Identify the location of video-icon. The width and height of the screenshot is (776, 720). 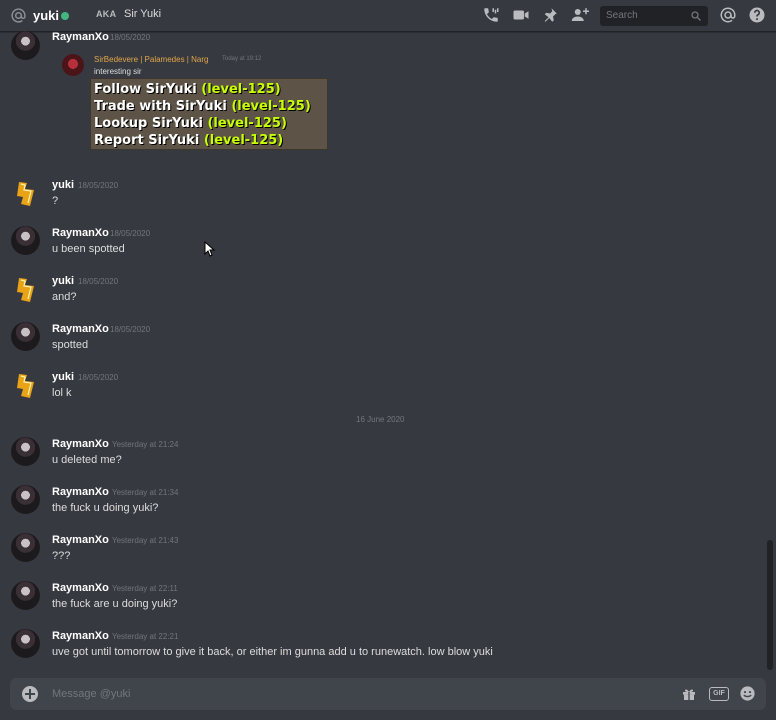
(521, 15).